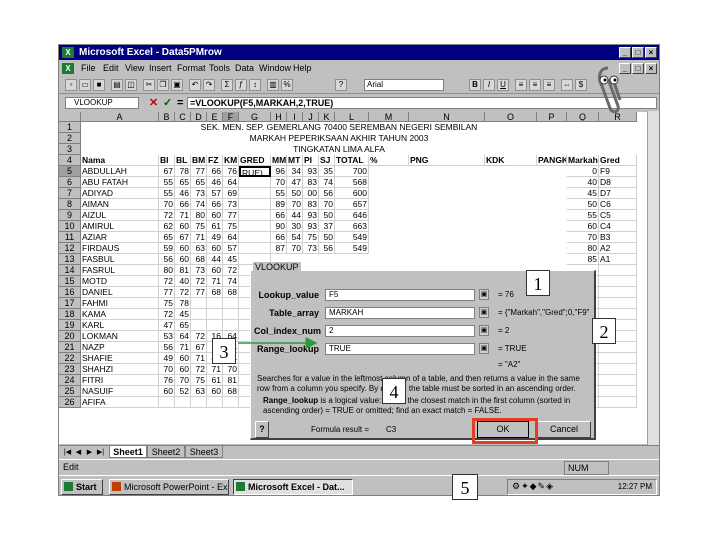  What do you see at coordinates (120, 226) in the screenshot?
I see `student-name: AMIRUL` at bounding box center [120, 226].